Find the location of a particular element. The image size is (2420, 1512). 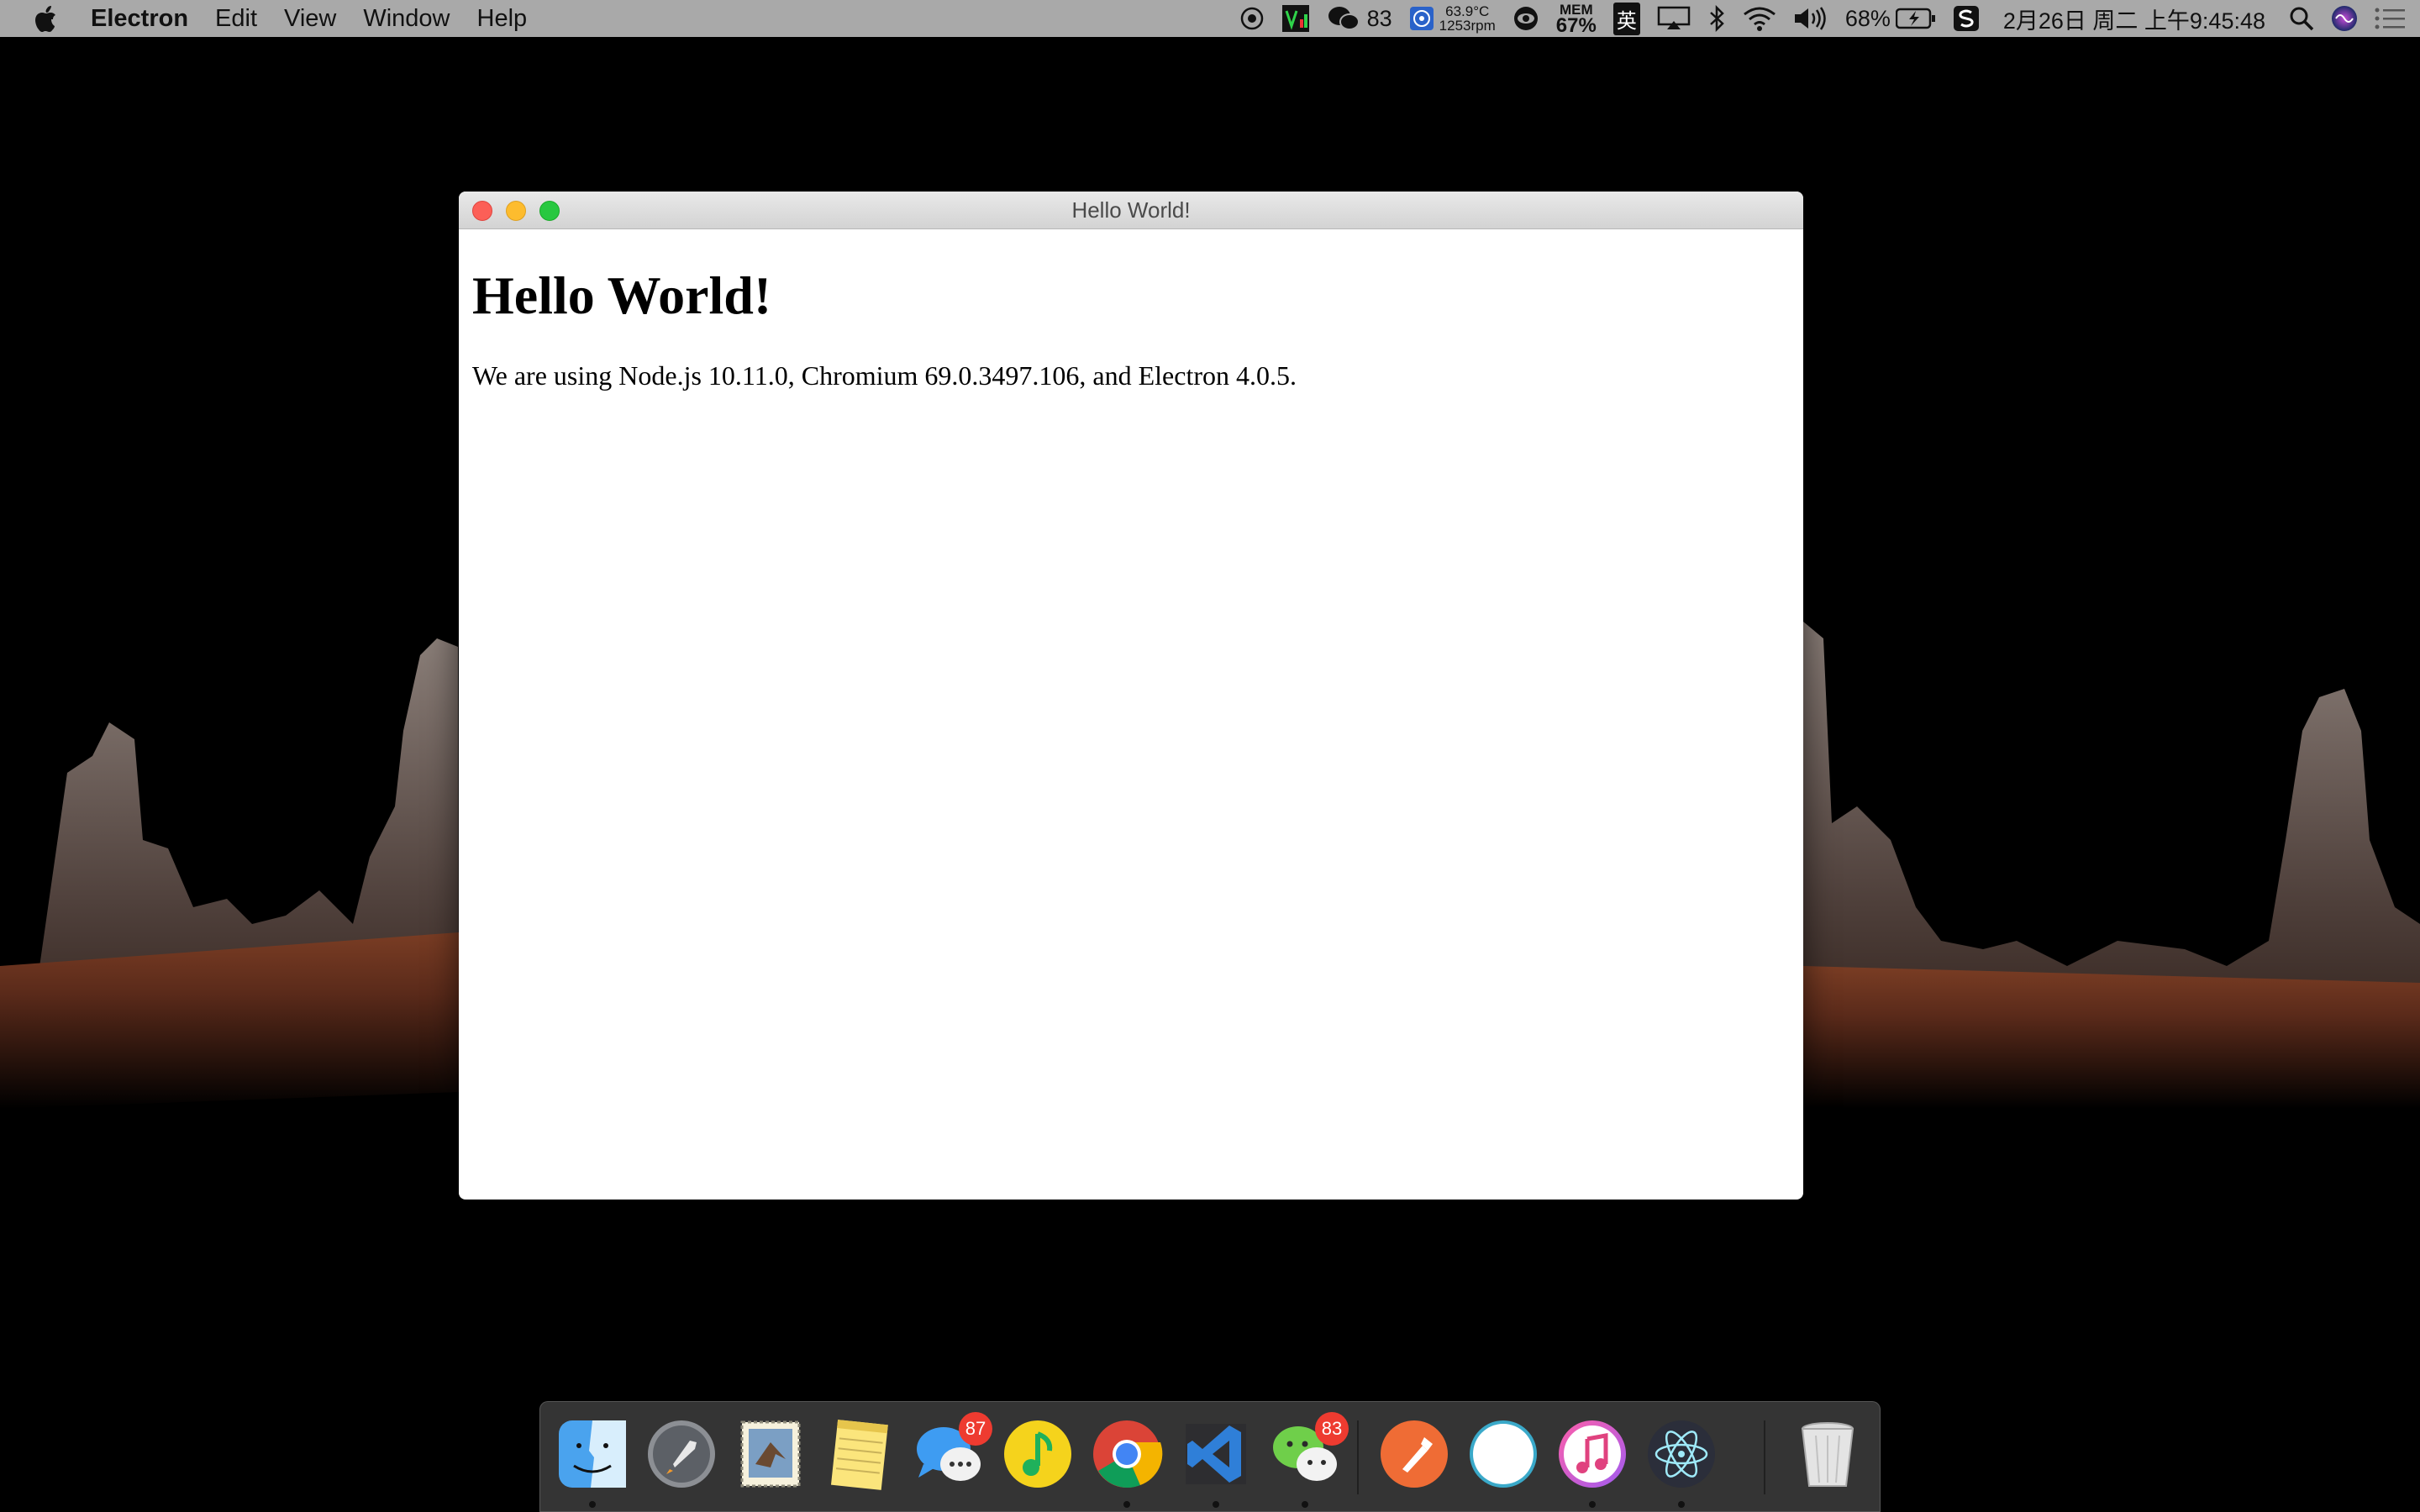

postman-icon is located at coordinates (1414, 1454).